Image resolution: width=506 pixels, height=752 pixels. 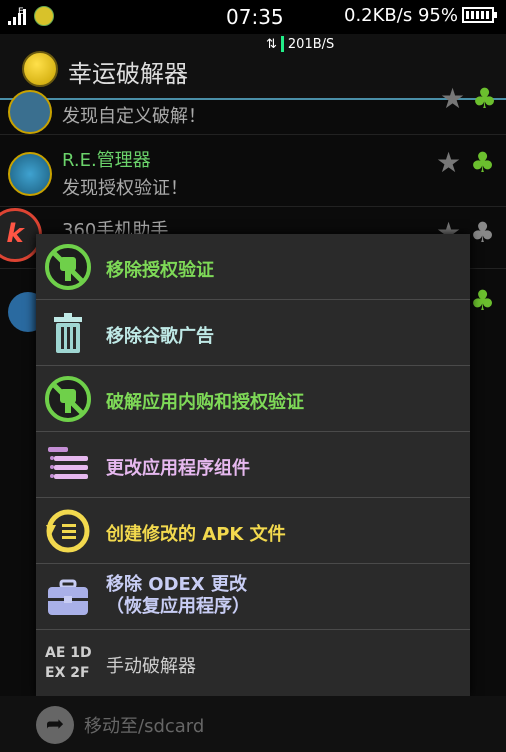 I want to click on trash-icon, so click(x=68, y=333).